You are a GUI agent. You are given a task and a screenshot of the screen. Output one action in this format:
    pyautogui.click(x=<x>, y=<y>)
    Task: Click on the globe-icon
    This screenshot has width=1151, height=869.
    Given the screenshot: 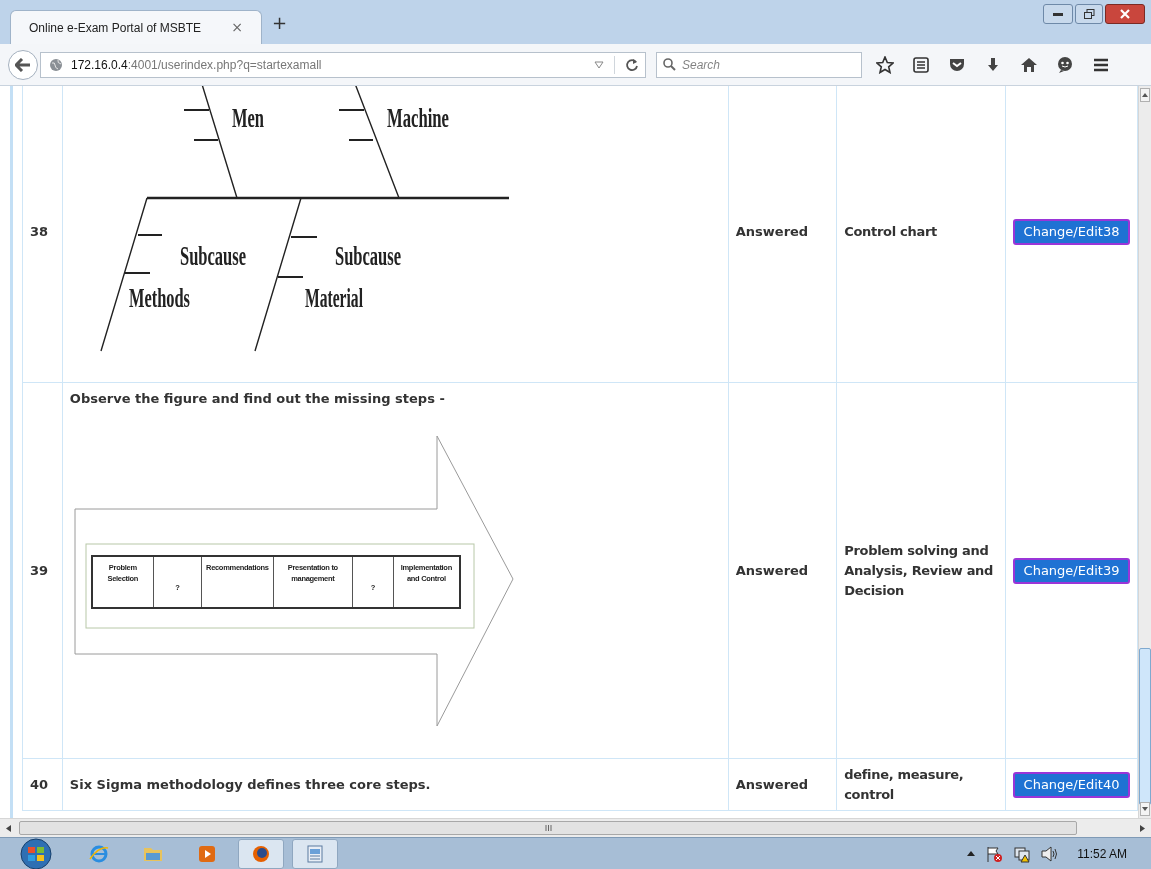 What is the action you would take?
    pyautogui.click(x=56, y=64)
    